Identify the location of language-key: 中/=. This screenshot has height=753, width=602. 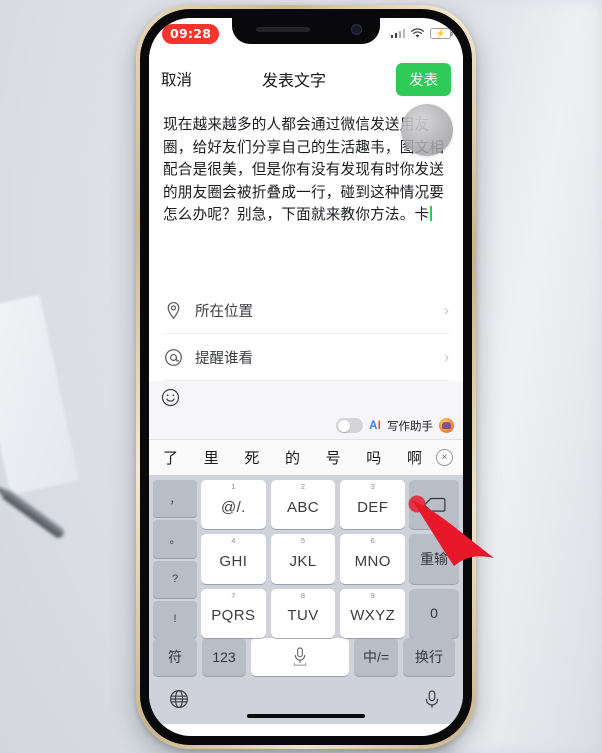
(376, 657).